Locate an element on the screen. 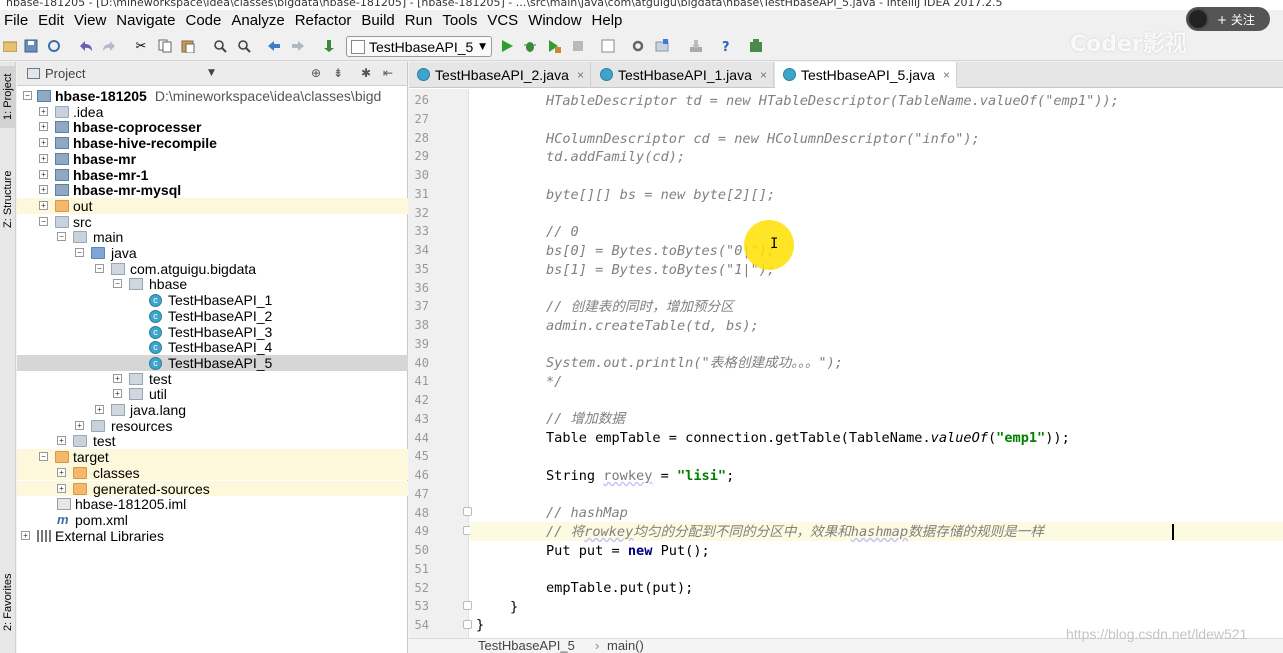 This screenshot has height=653, width=1283. find-icon is located at coordinates (220, 46).